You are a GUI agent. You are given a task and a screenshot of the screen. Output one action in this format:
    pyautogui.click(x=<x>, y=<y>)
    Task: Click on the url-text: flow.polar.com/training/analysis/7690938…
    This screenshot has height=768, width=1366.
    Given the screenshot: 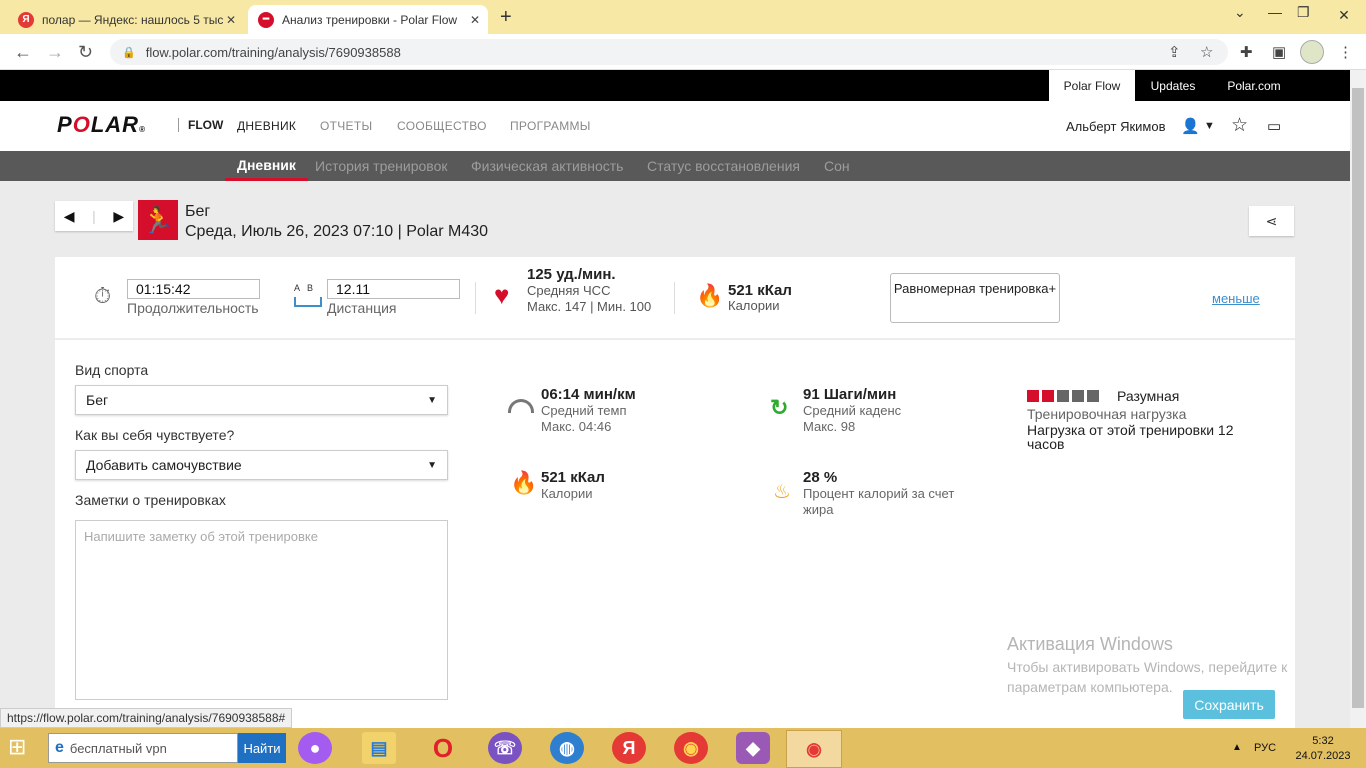 What is the action you would take?
    pyautogui.click(x=273, y=52)
    